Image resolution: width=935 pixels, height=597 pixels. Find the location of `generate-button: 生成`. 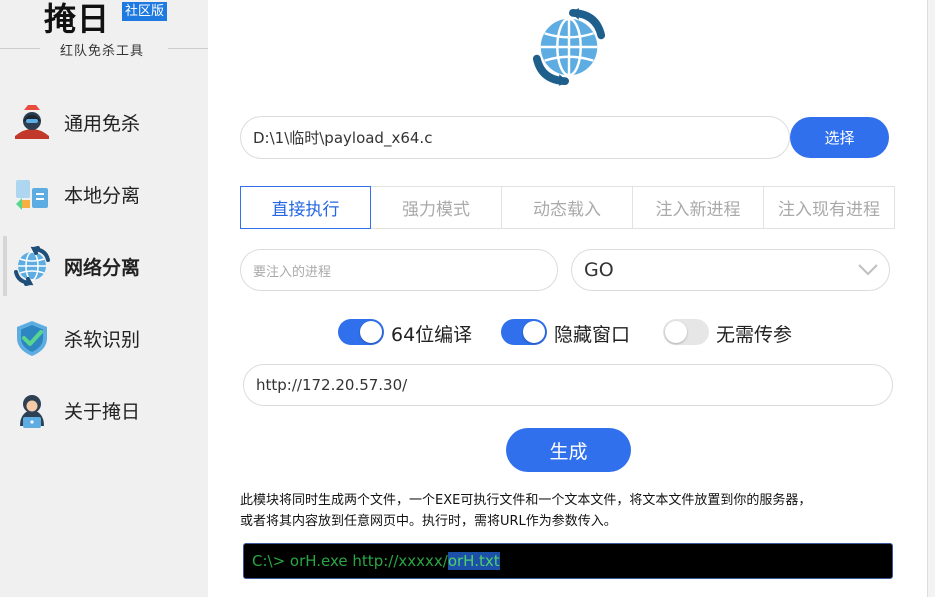

generate-button: 生成 is located at coordinates (568, 450).